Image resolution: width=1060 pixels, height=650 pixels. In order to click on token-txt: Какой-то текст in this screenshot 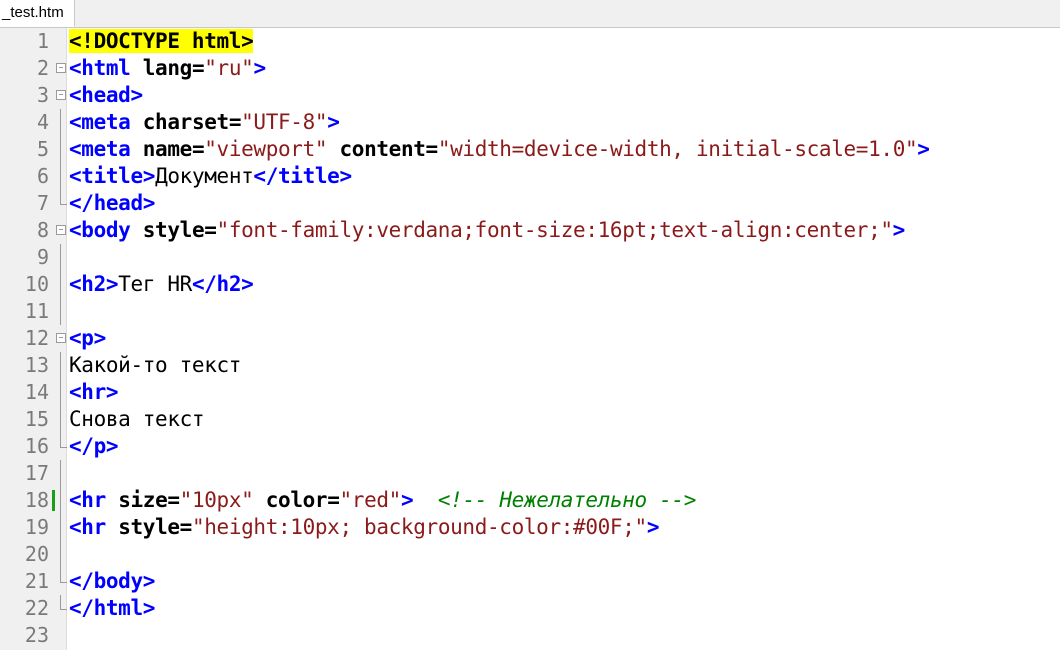, I will do `click(155, 365)`.